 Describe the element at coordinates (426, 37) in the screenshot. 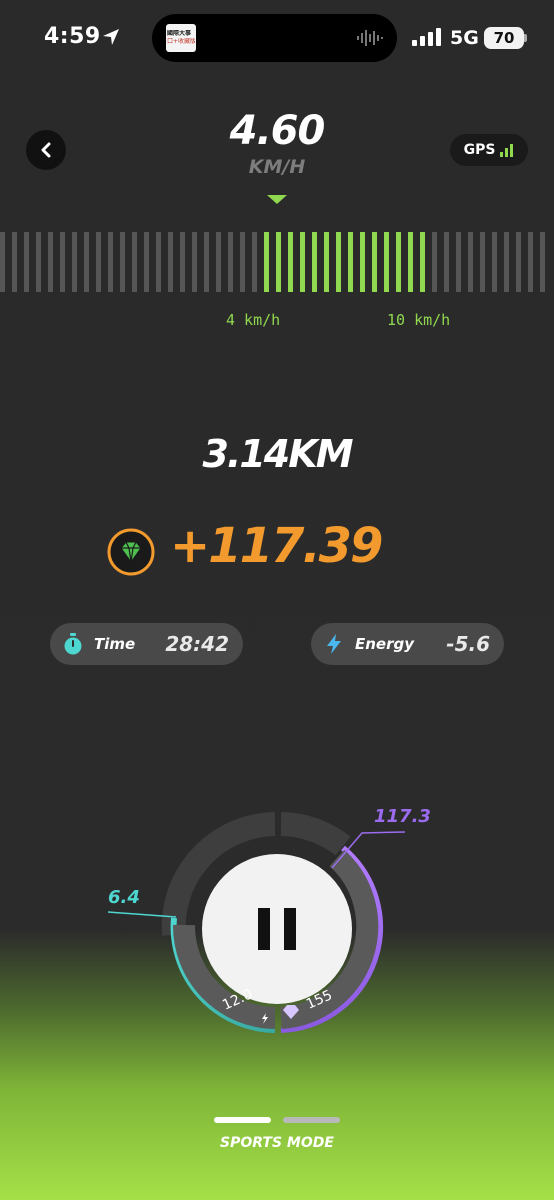

I see `cellular-signal-icon` at that location.